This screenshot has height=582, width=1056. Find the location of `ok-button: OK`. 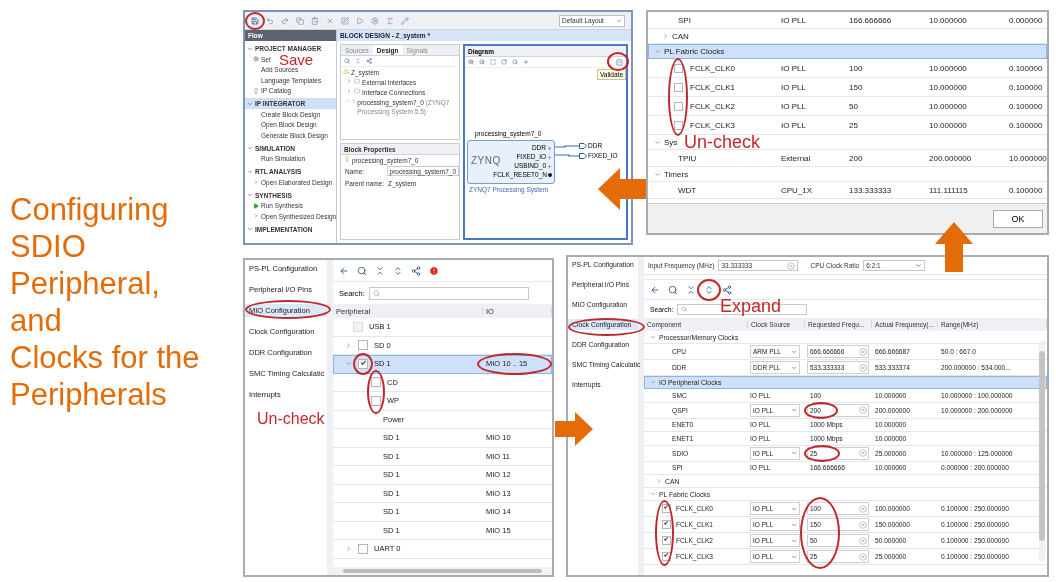

ok-button: OK is located at coordinates (1018, 218).